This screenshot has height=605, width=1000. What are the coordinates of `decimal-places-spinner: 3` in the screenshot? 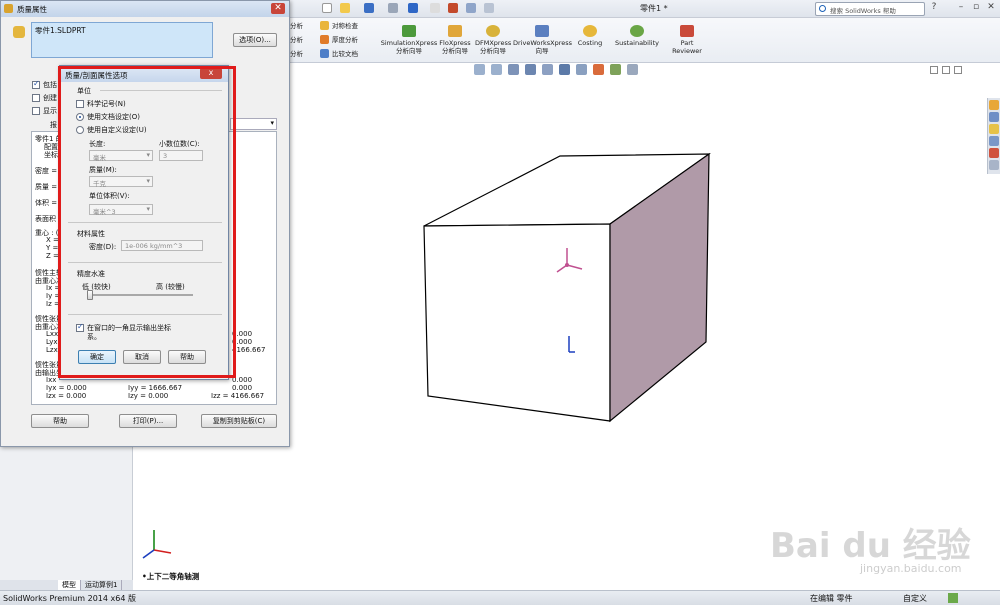 It's located at (181, 155).